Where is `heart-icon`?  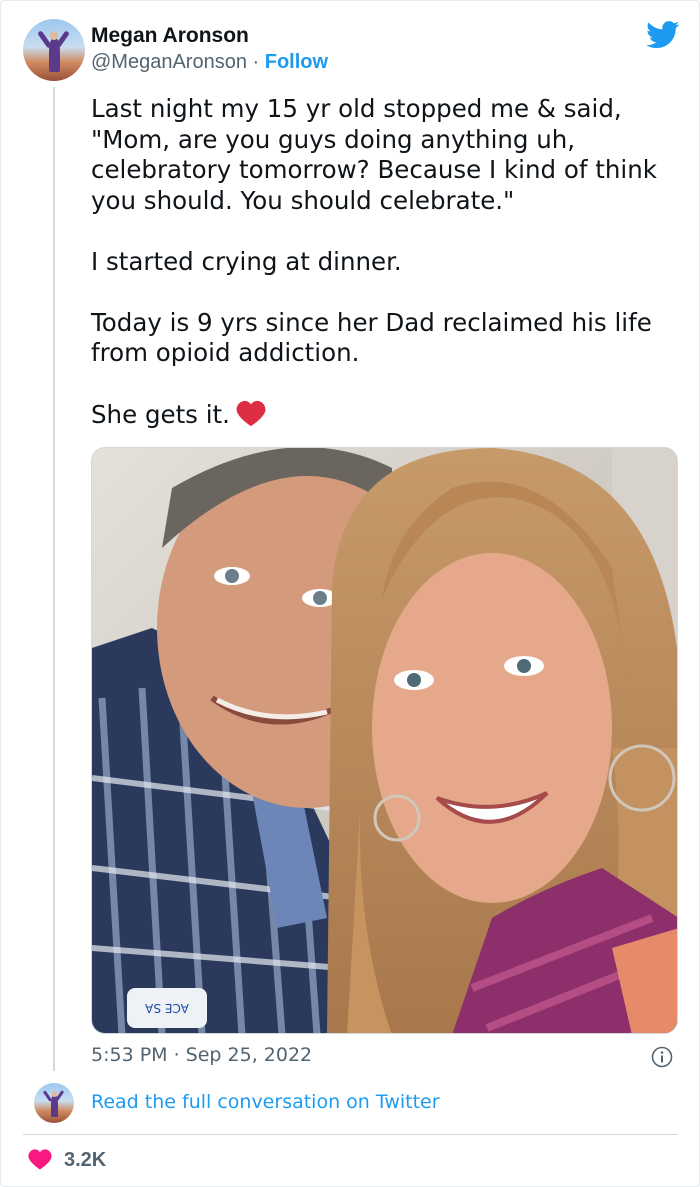
heart-icon is located at coordinates (40, 1159).